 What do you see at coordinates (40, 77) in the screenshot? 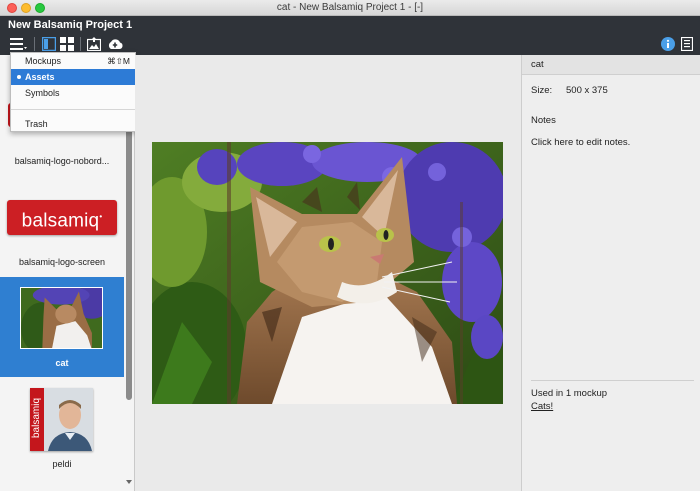
I see `menu-item-label: Assets` at bounding box center [40, 77].